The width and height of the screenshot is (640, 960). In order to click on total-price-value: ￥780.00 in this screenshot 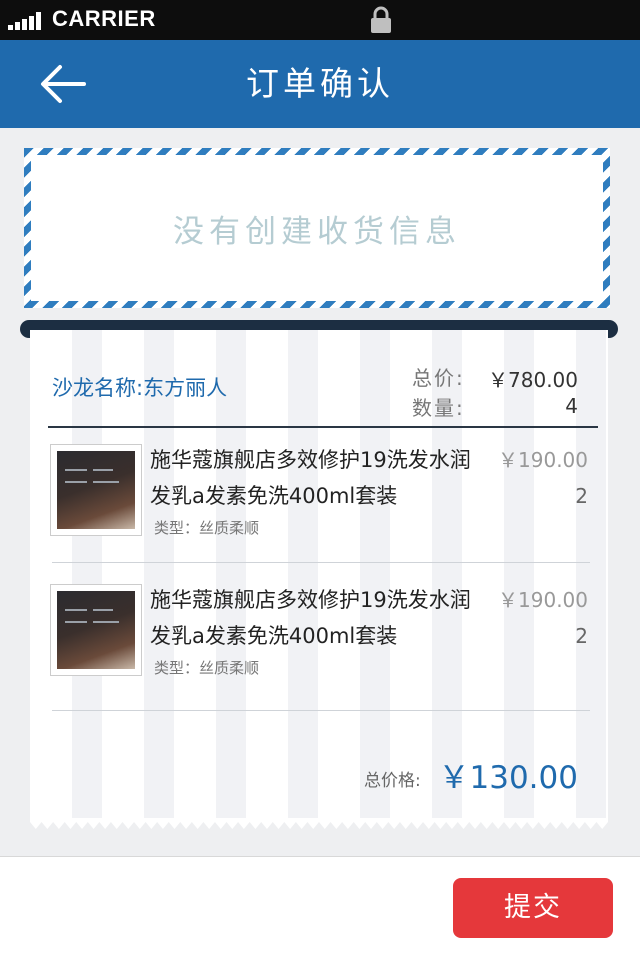, I will do `click(533, 380)`.